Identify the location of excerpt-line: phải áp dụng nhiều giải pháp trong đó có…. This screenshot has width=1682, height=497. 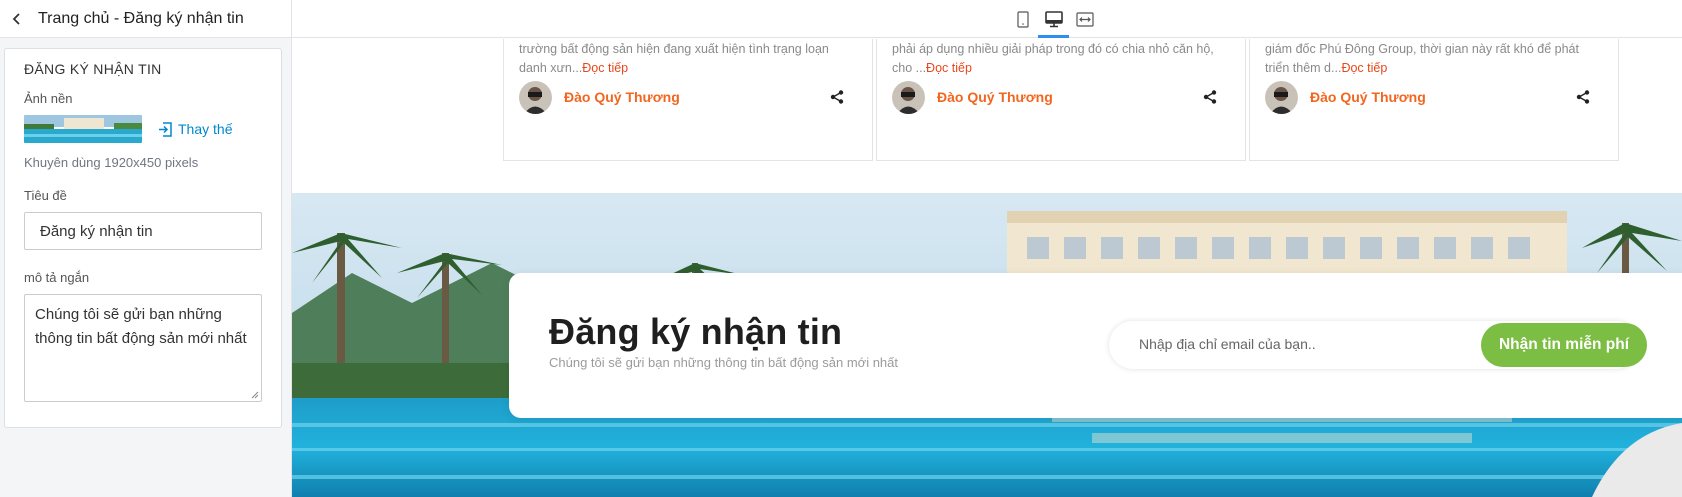
(1053, 49).